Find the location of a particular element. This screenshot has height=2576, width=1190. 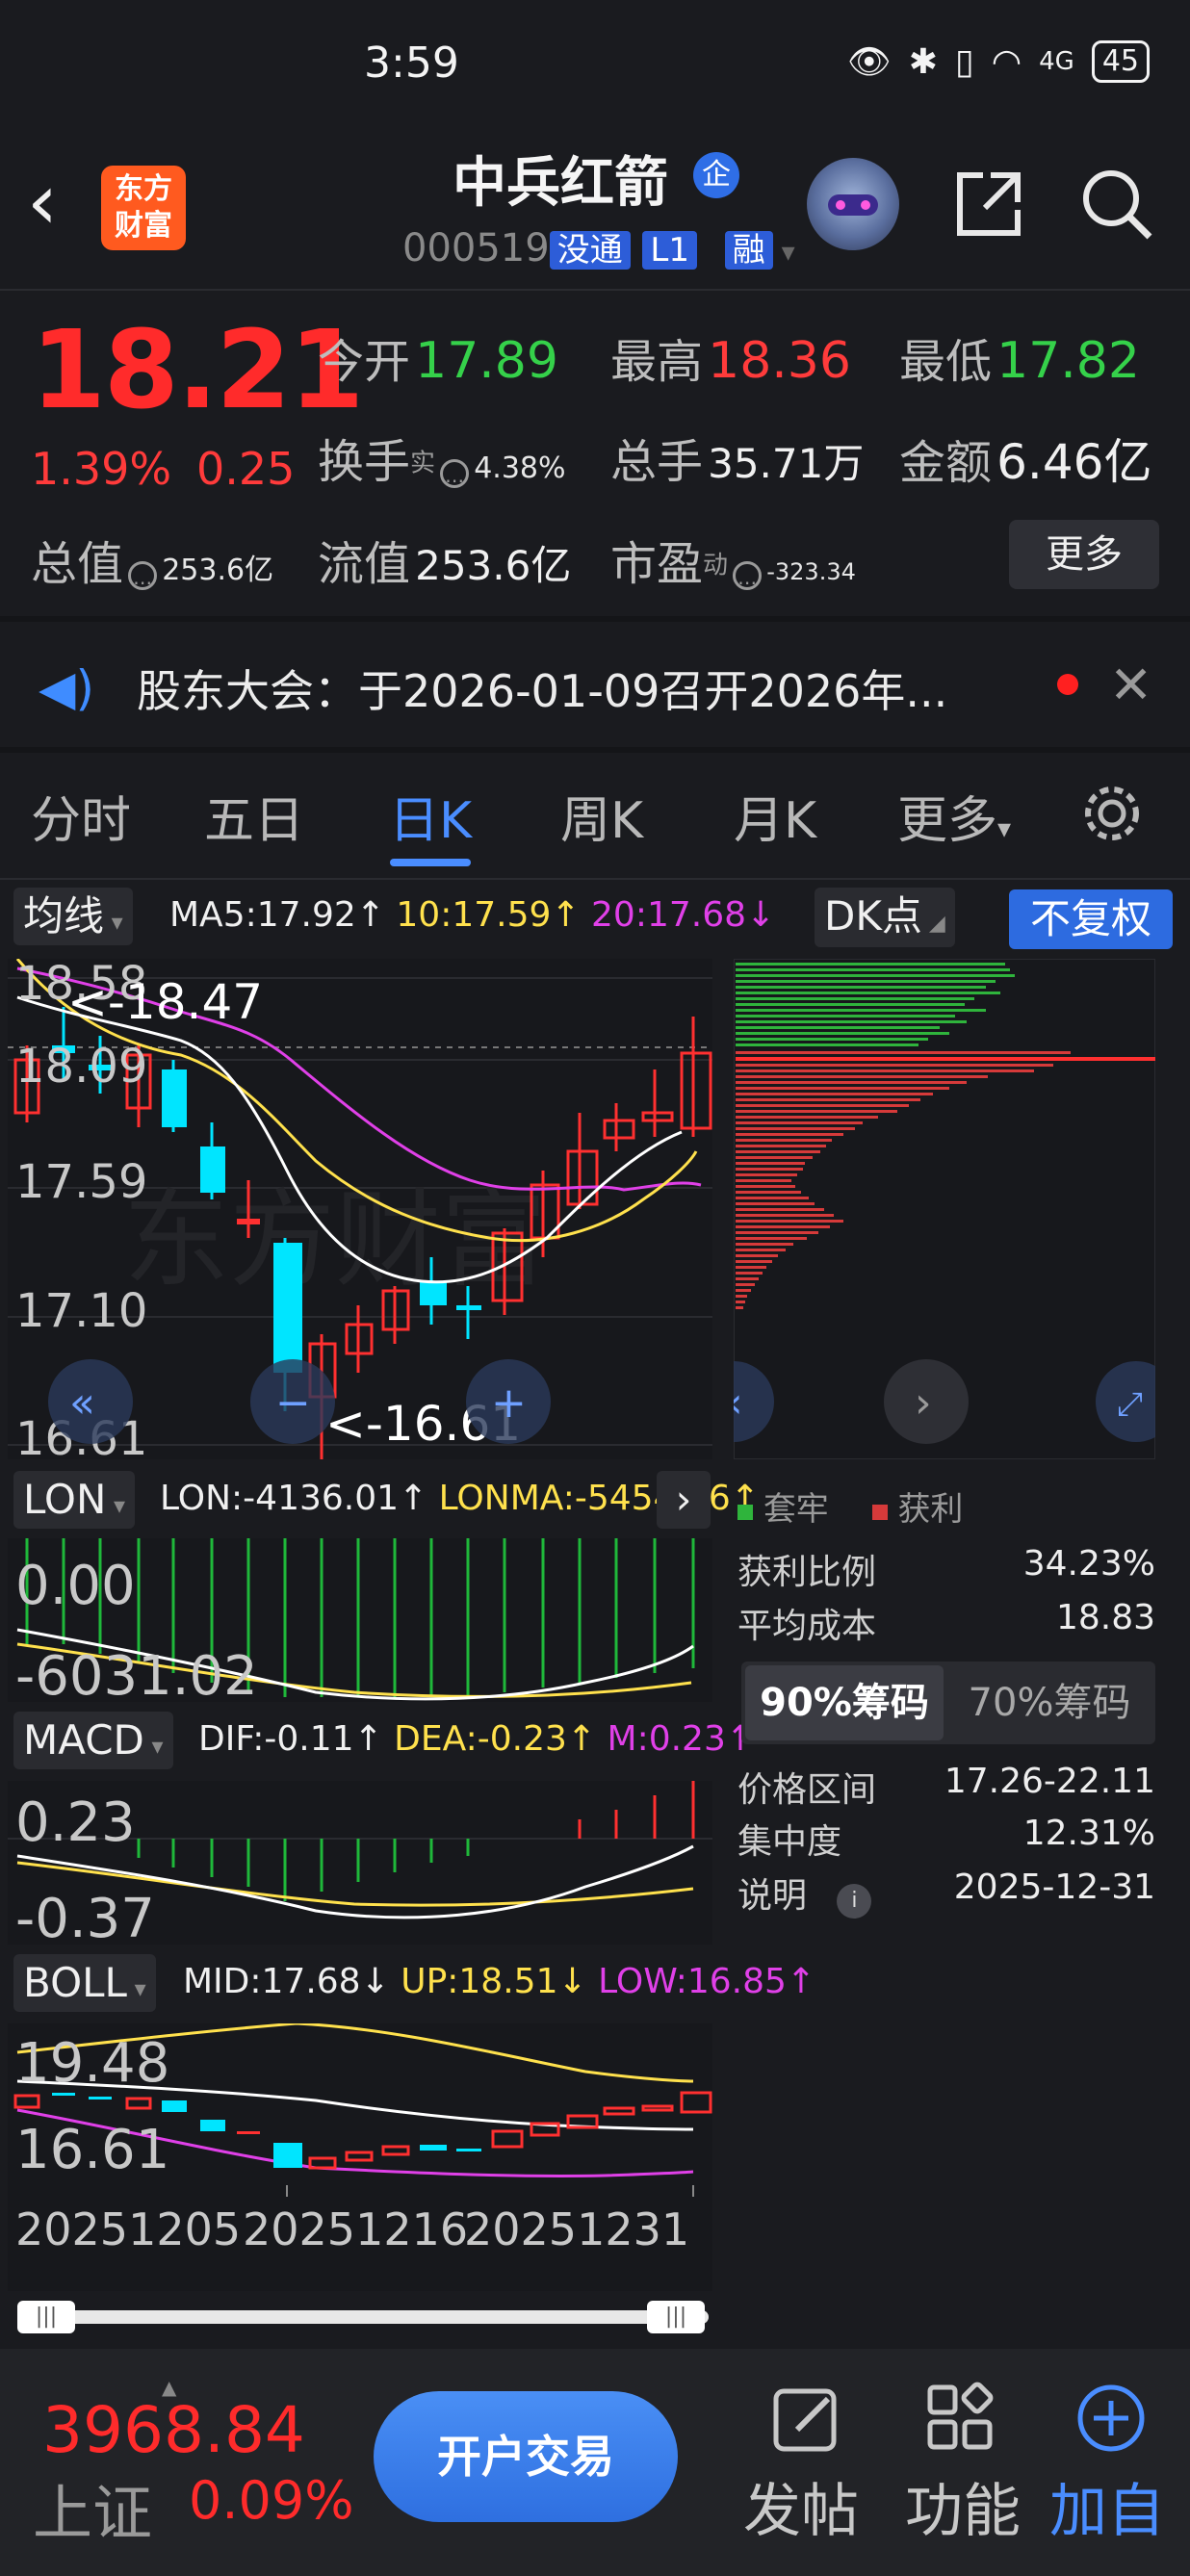

ma-selector: 均线 ▾ is located at coordinates (73, 917).